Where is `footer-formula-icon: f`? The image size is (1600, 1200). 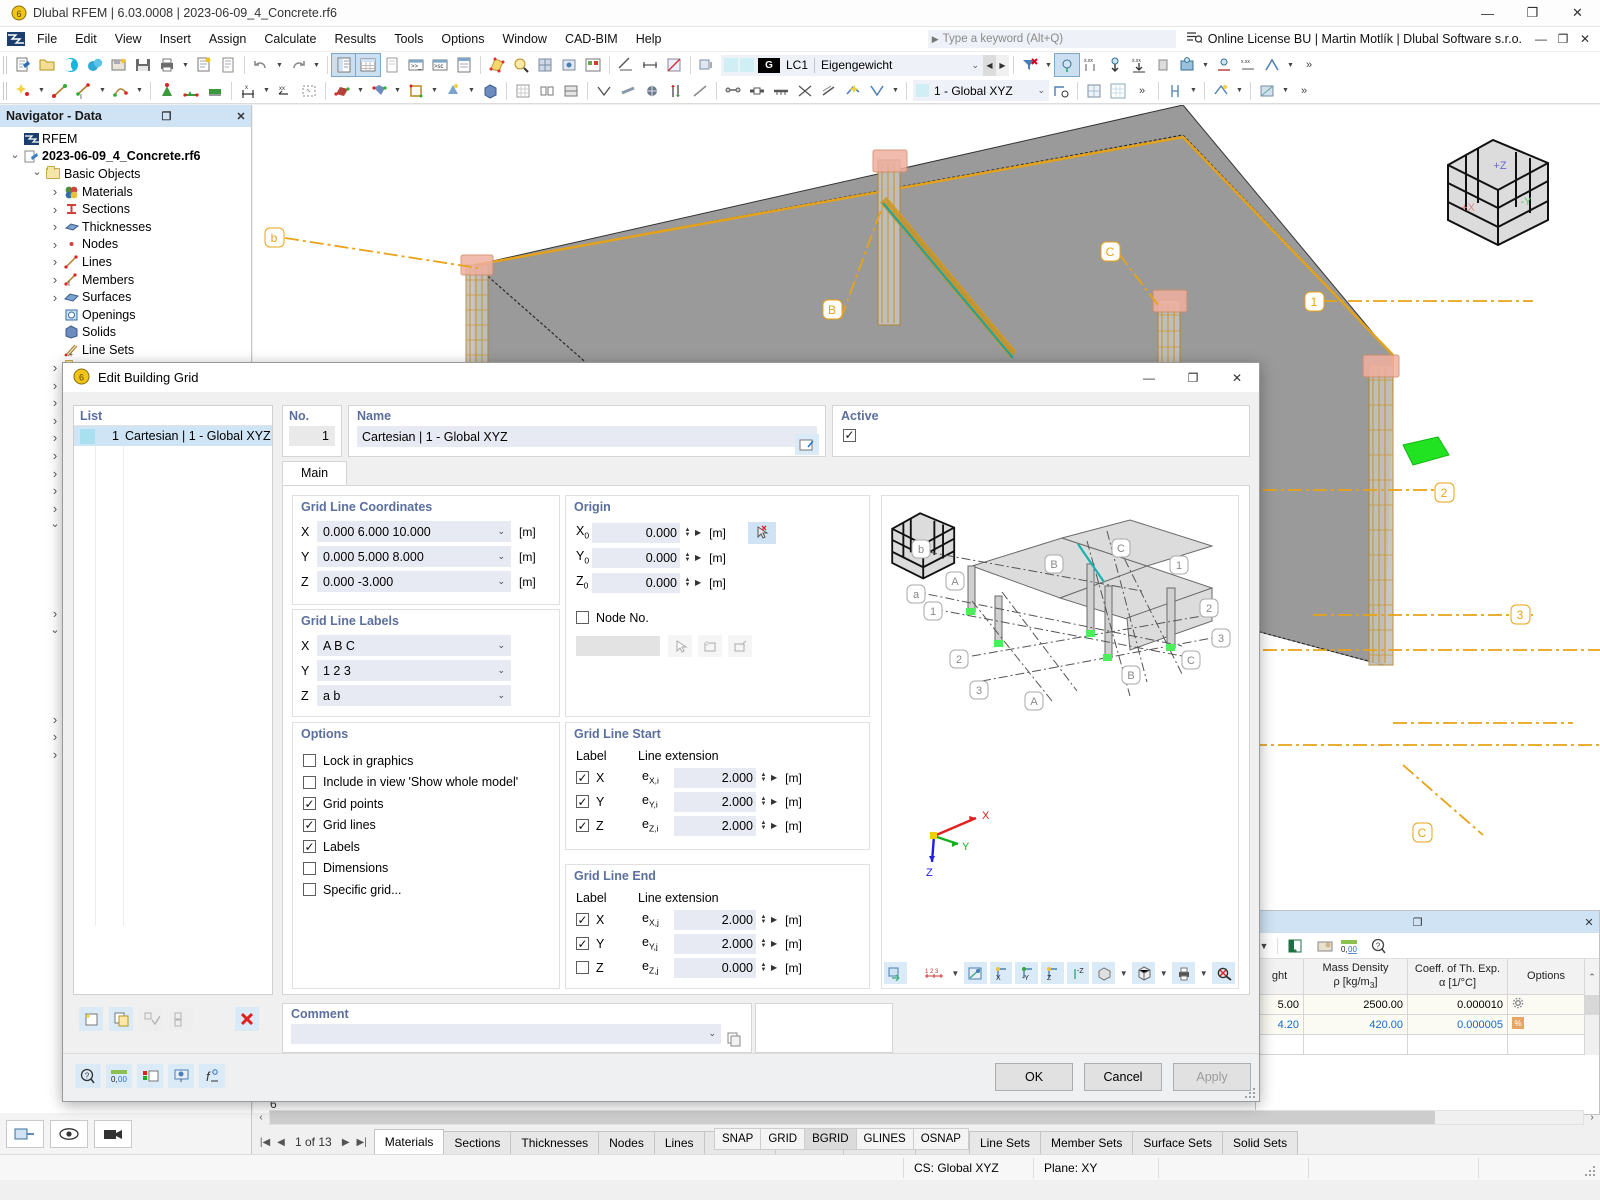
footer-formula-icon: f is located at coordinates (212, 1076).